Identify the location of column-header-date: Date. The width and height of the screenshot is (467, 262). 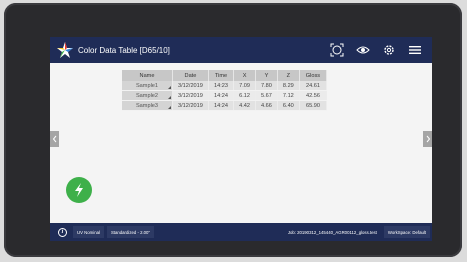
(190, 75).